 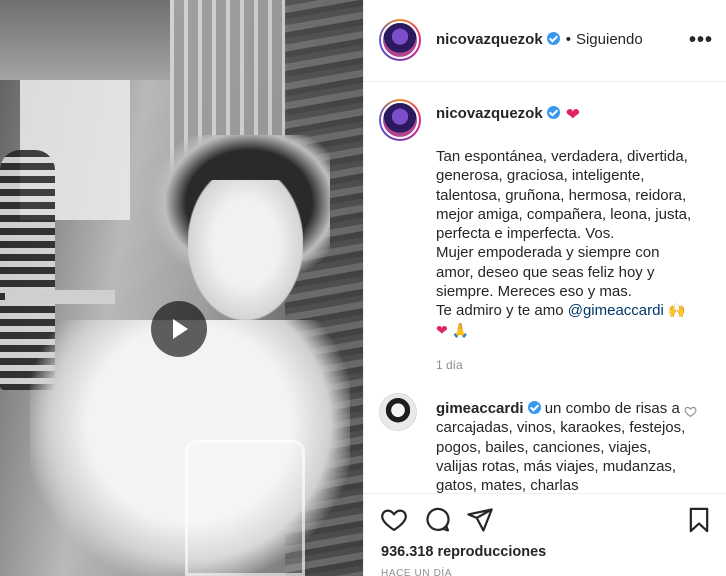 What do you see at coordinates (245, 250) in the screenshot?
I see `subject-face` at bounding box center [245, 250].